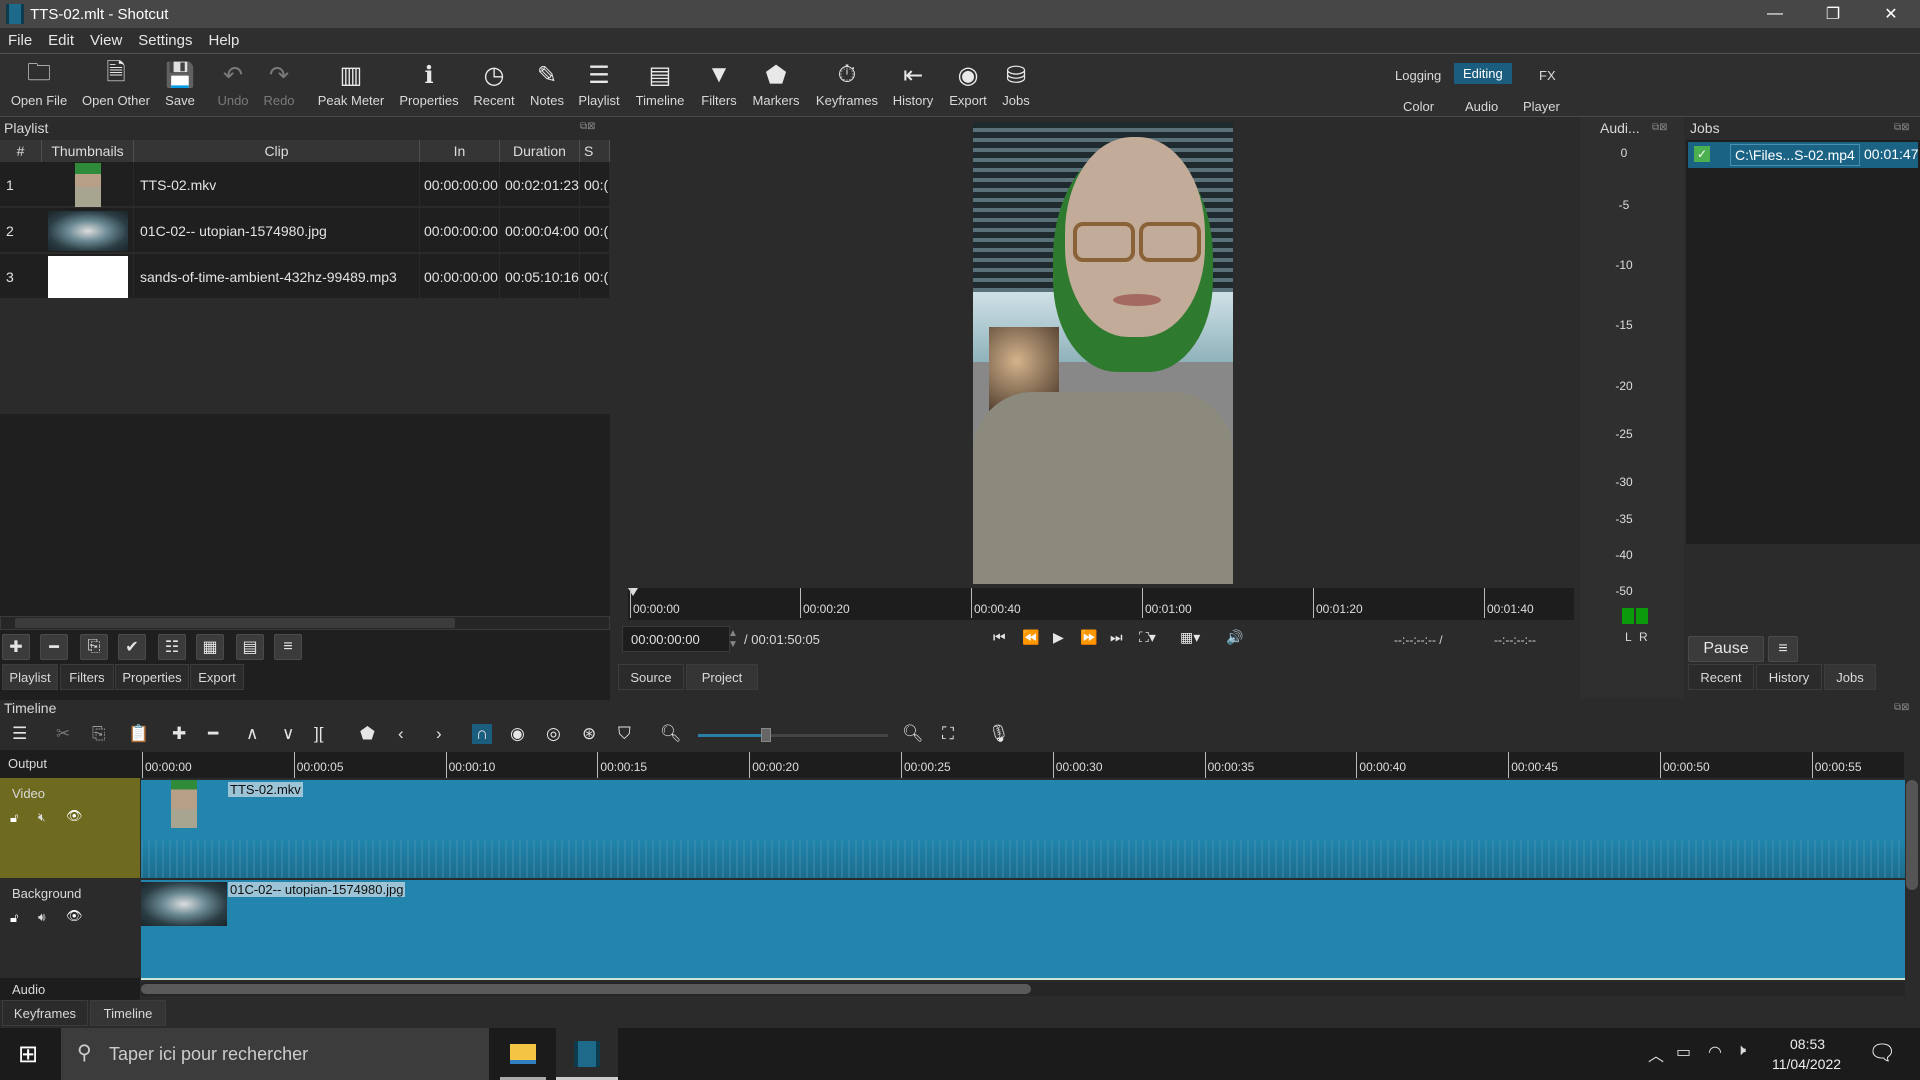  What do you see at coordinates (733, 639) in the screenshot?
I see `timecode-spinner: ▲ ▼` at bounding box center [733, 639].